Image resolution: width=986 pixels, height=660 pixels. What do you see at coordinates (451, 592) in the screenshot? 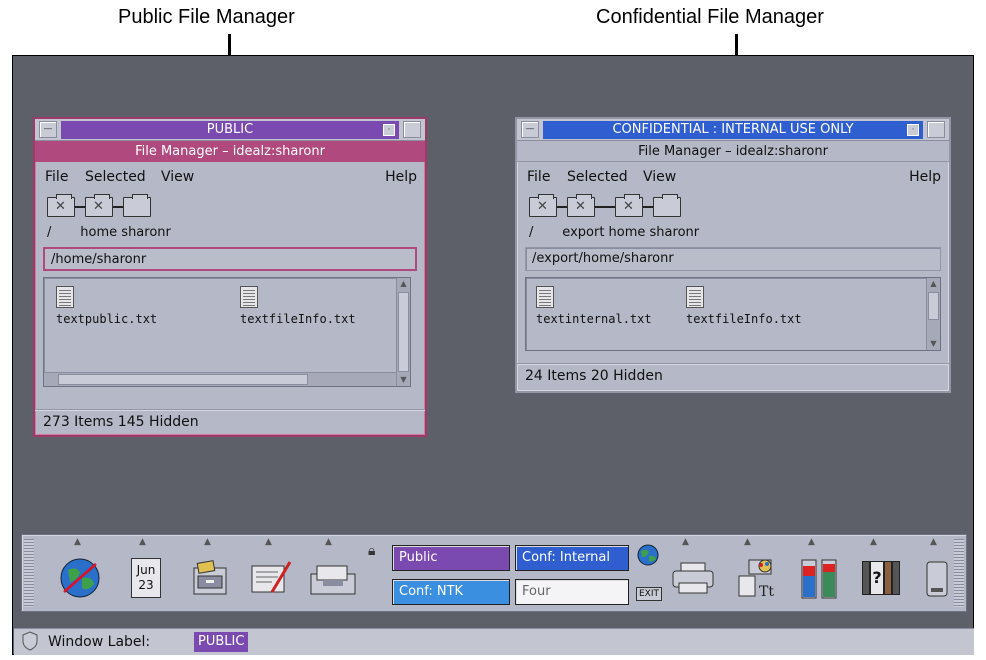
I see `workspace-conf-ntk-button: Conf: NTK` at bounding box center [451, 592].